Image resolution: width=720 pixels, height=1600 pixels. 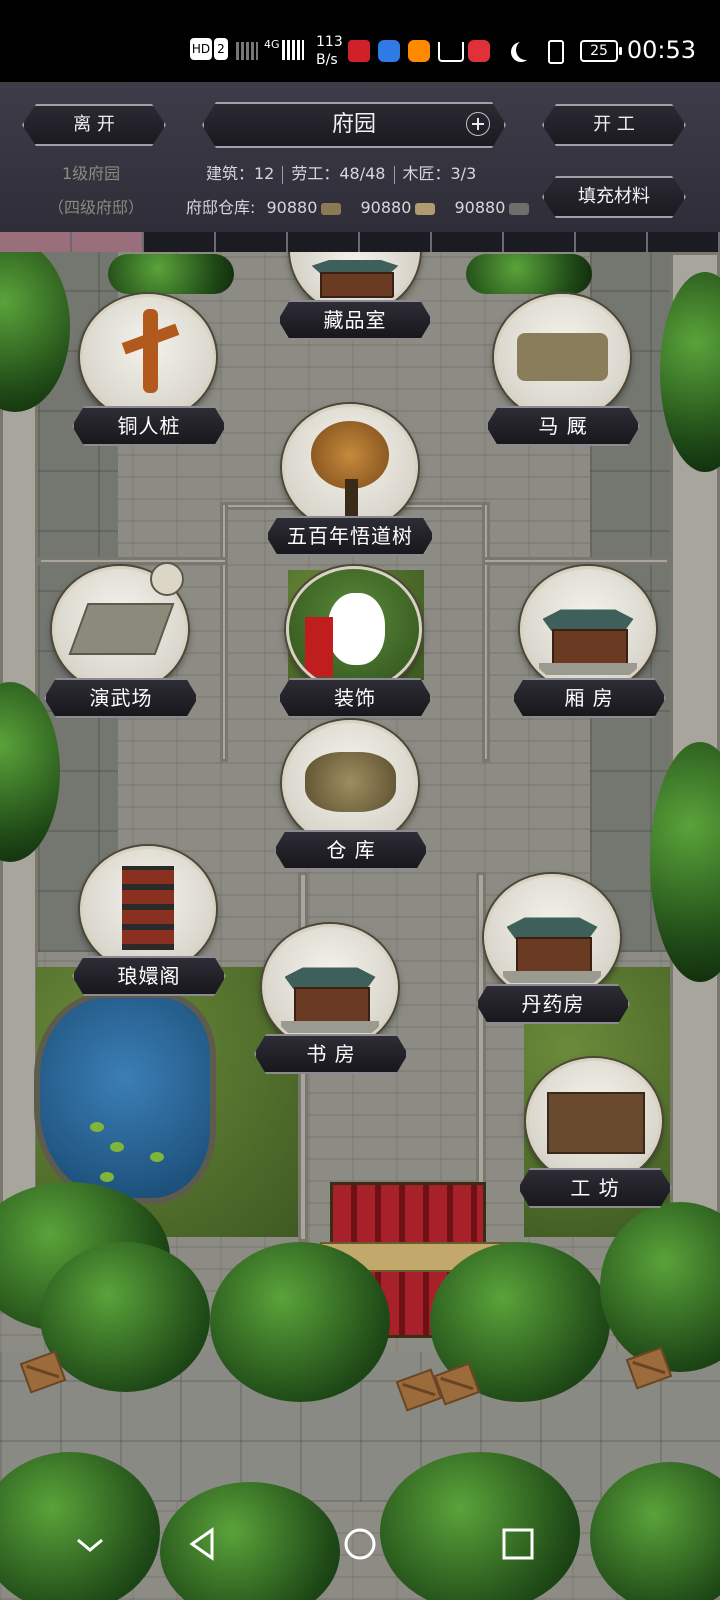 What do you see at coordinates (518, 1544) in the screenshot?
I see `recents-icon` at bounding box center [518, 1544].